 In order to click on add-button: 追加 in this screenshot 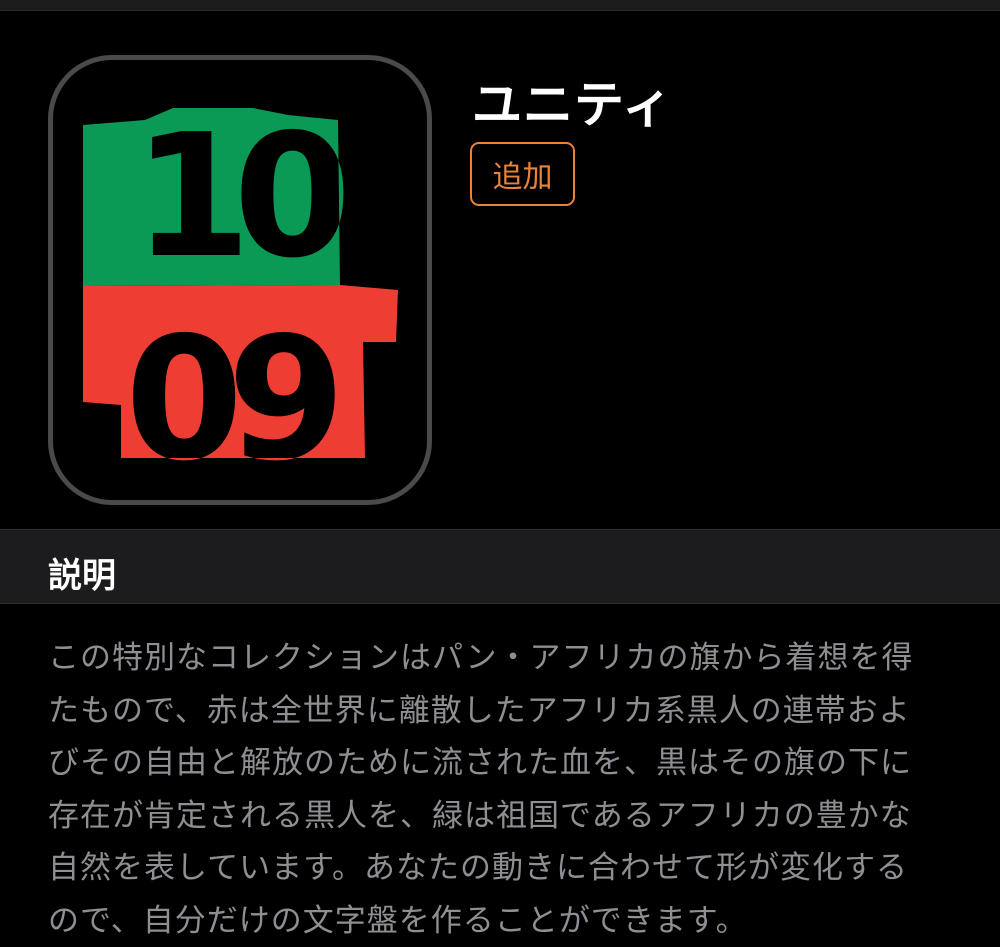, I will do `click(522, 174)`.